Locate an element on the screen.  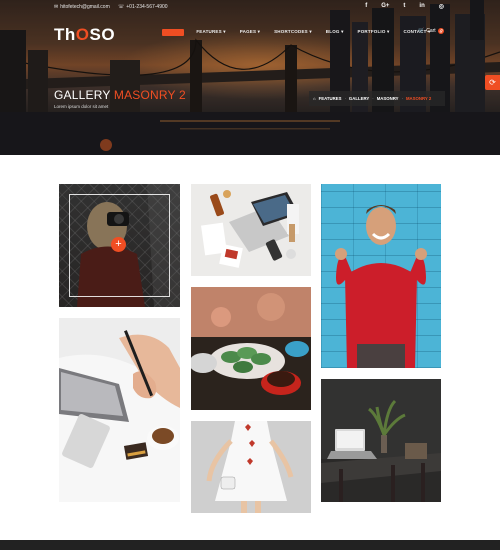
twitter-icon: t is located at coordinates (404, 6).